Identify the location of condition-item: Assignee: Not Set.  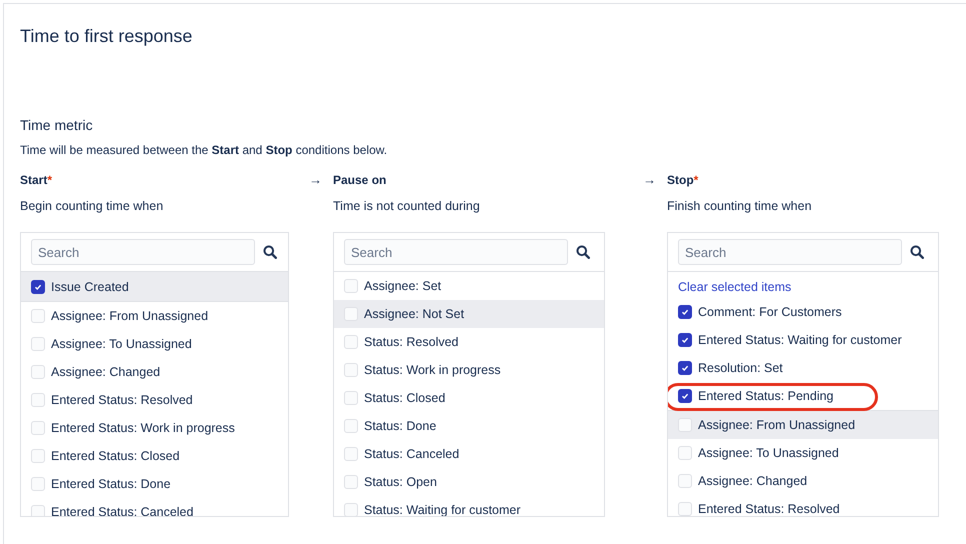
(469, 314).